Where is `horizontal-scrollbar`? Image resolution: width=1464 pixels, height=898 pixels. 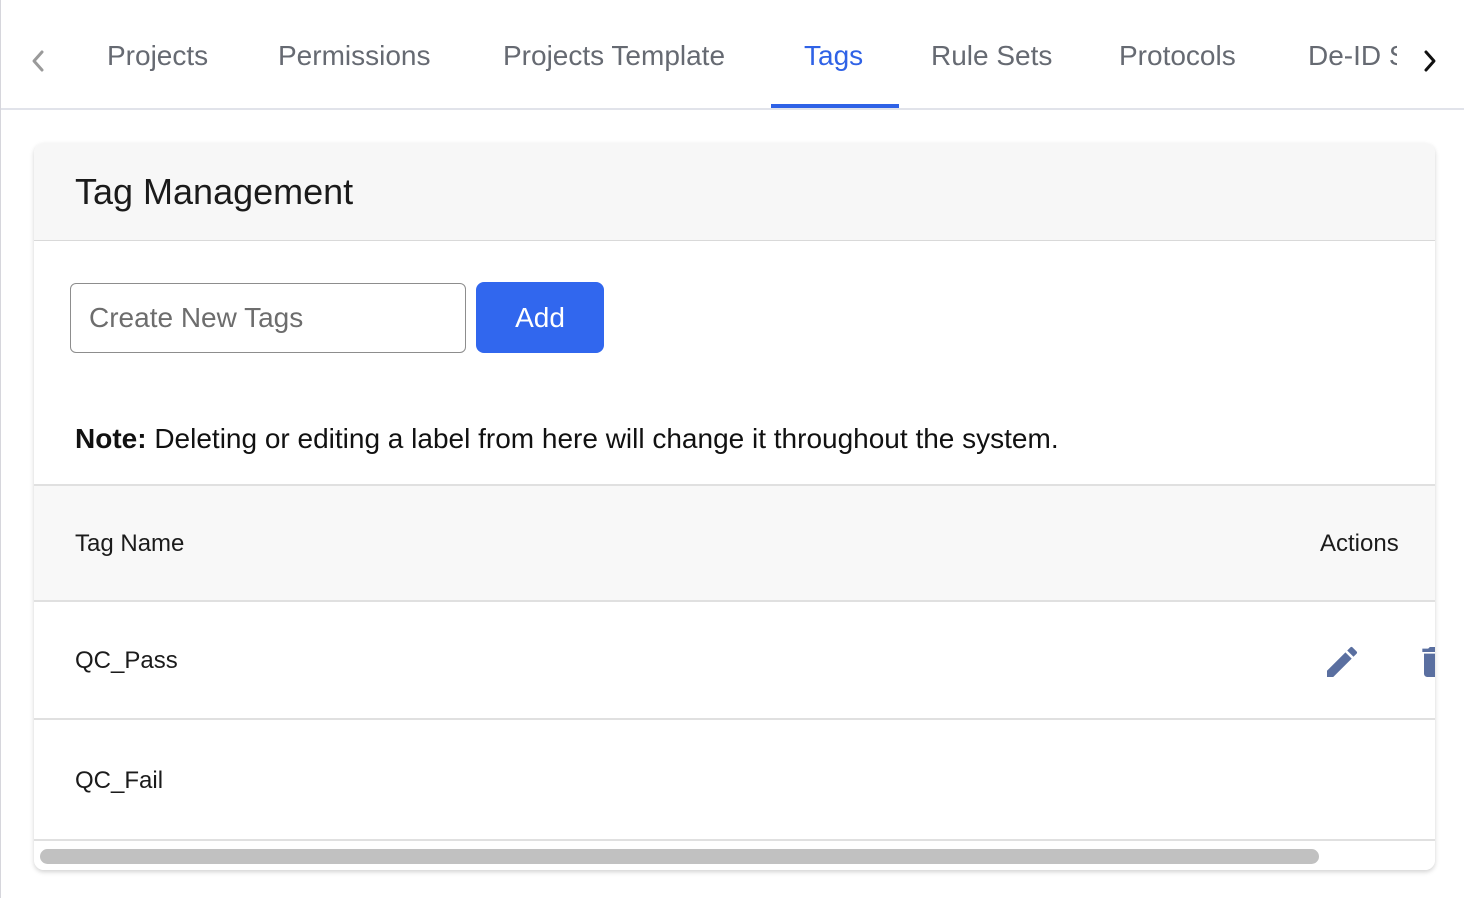
horizontal-scrollbar is located at coordinates (734, 856).